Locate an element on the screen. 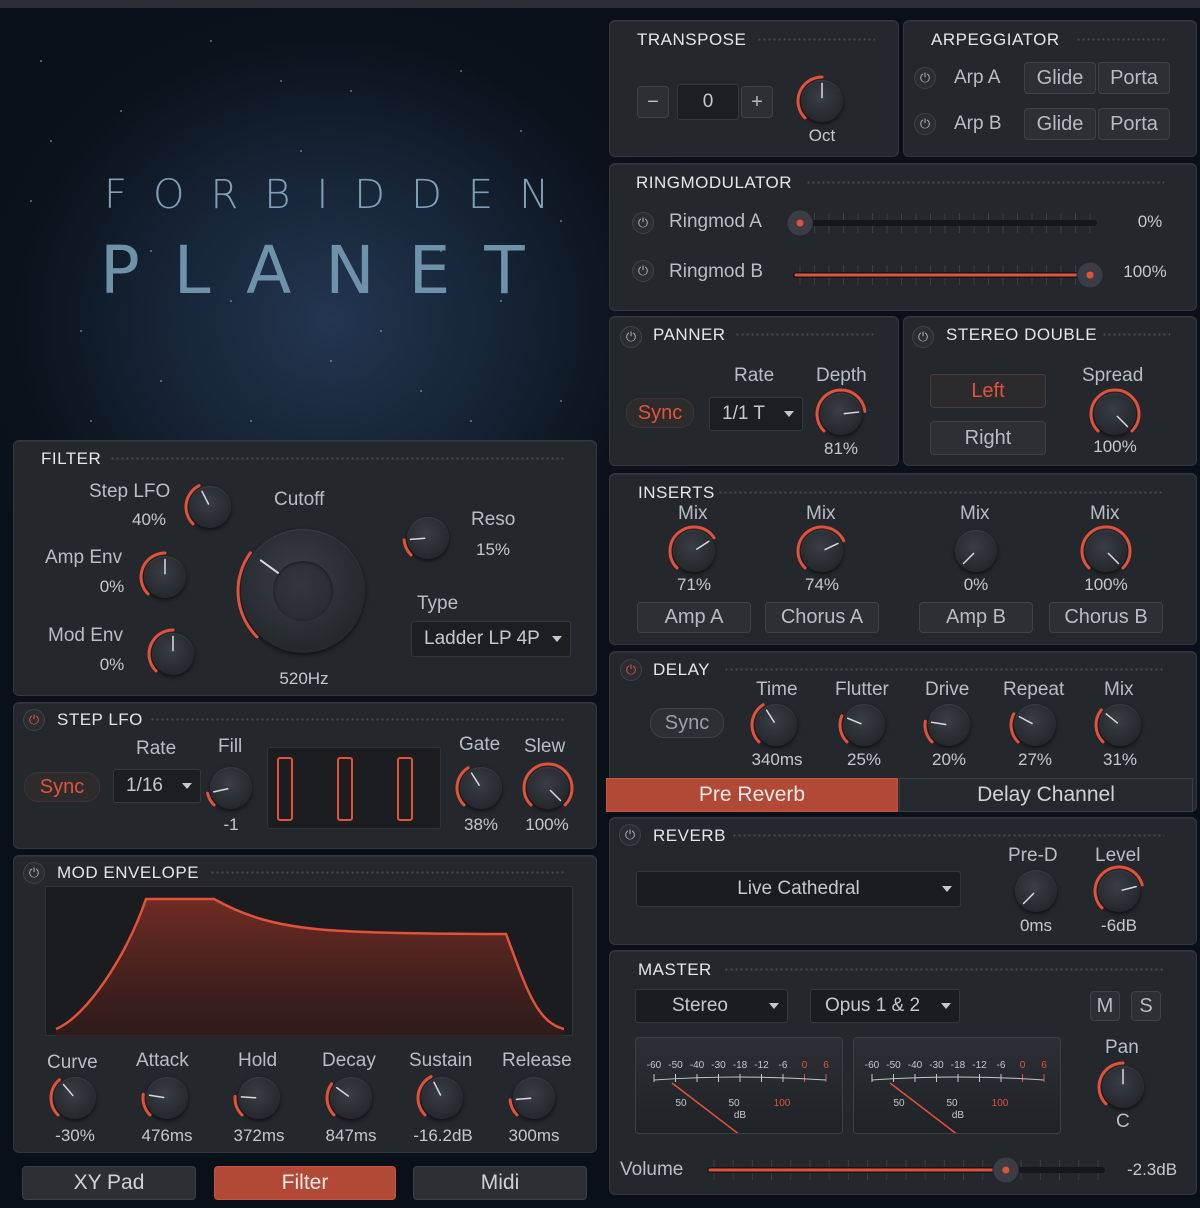  filter-mod-env-knob is located at coordinates (170, 651).